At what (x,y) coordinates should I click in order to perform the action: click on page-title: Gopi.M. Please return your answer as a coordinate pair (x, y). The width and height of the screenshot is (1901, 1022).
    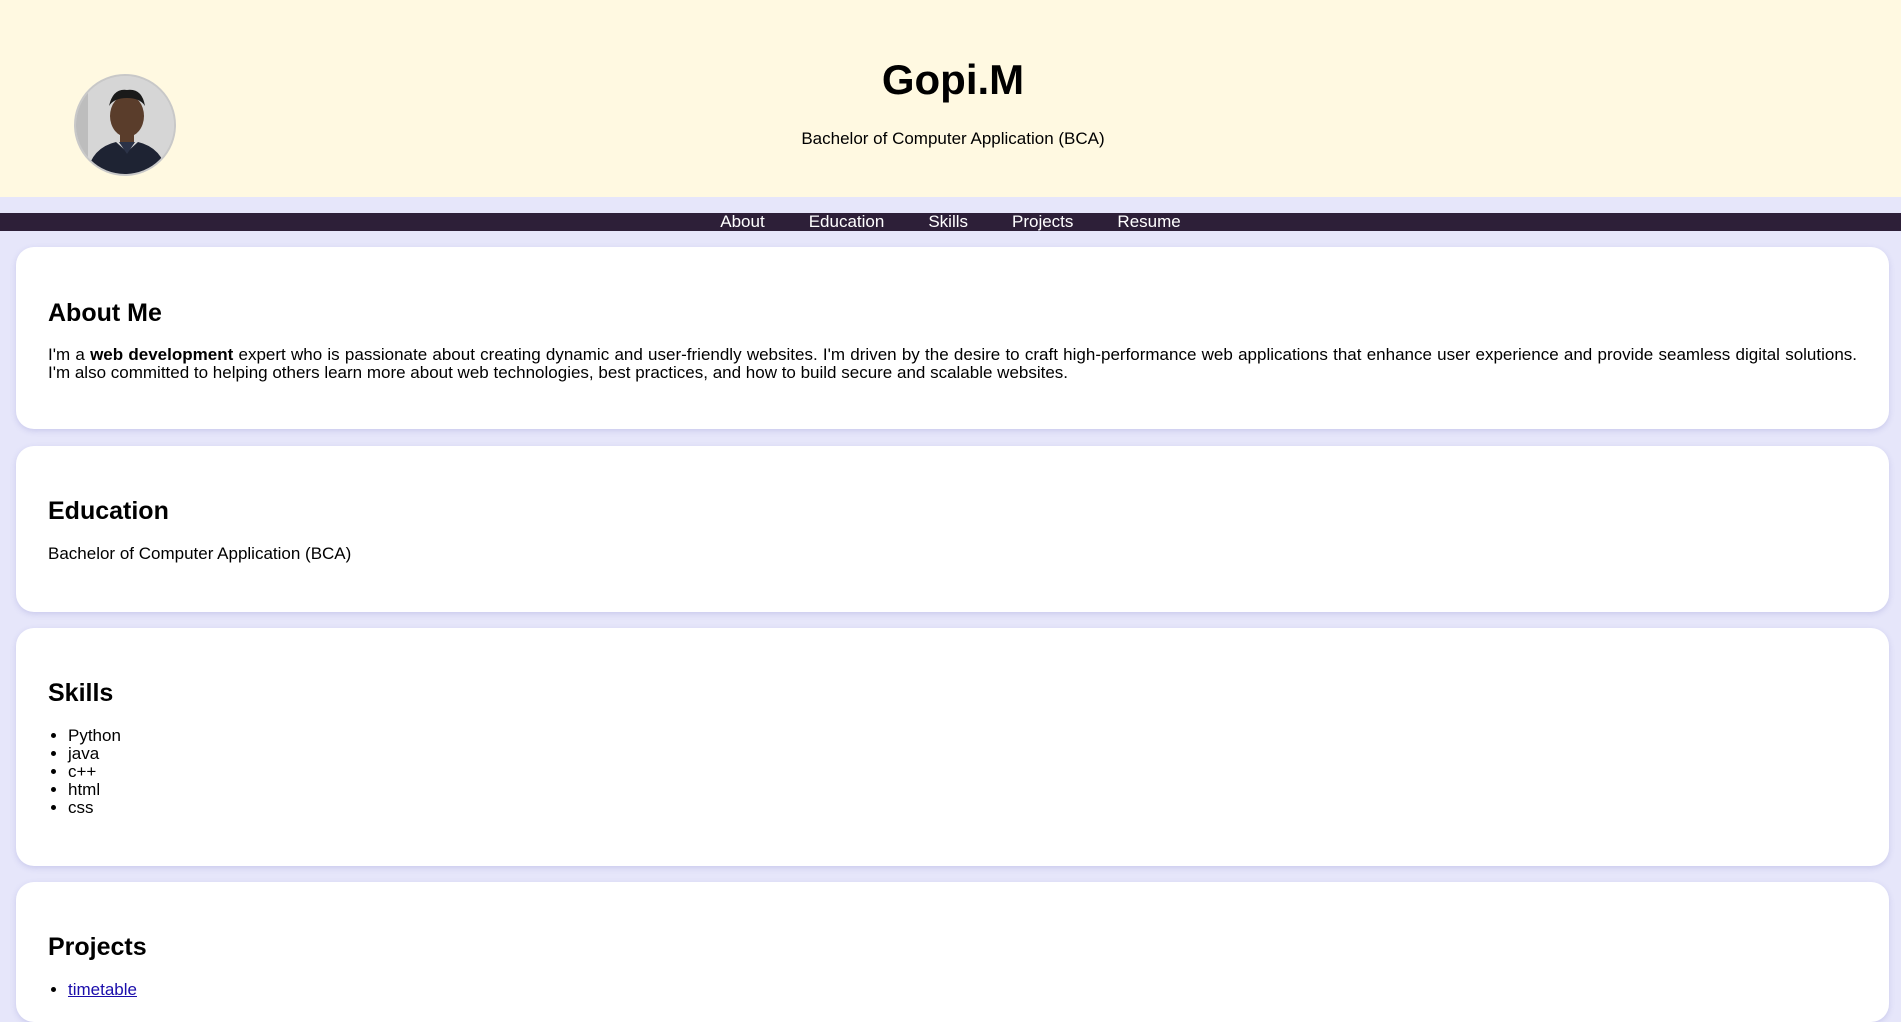
    Looking at the image, I should click on (953, 79).